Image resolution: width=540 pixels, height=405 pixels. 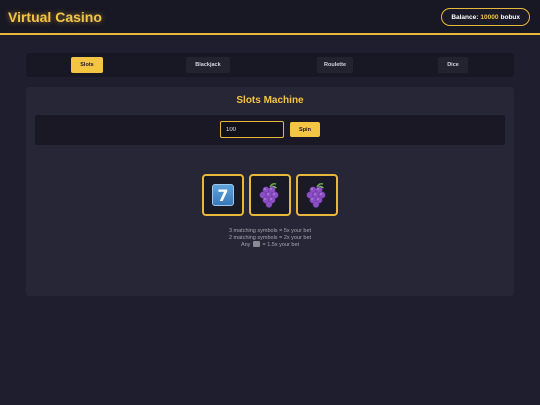 I want to click on seven-icon: 7, so click(x=223, y=195).